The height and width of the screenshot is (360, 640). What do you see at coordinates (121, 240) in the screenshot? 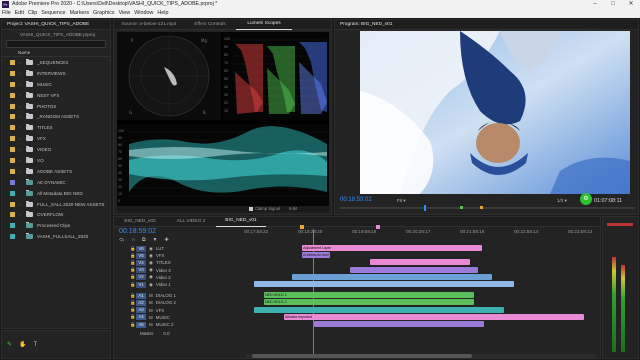
I see `ripple-icon: ⤼` at bounding box center [121, 240].